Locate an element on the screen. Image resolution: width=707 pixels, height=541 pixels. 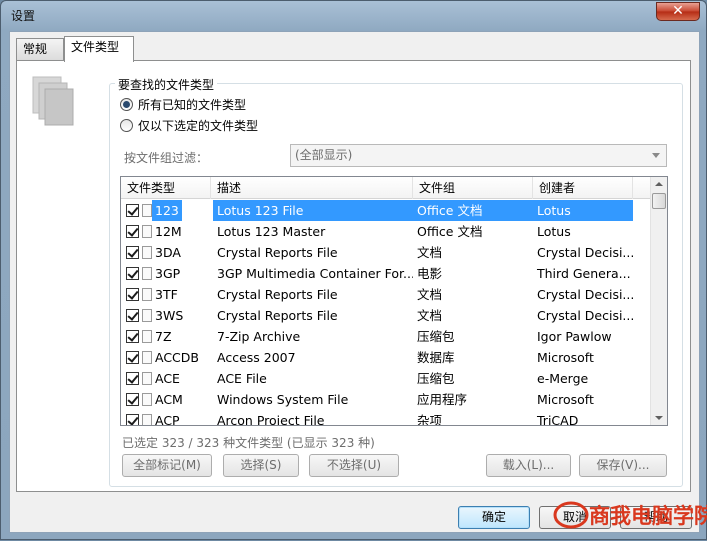
selection-status: 已选定 323 / 323 种文件类型 (已显示 323 种) is located at coordinates (248, 443).